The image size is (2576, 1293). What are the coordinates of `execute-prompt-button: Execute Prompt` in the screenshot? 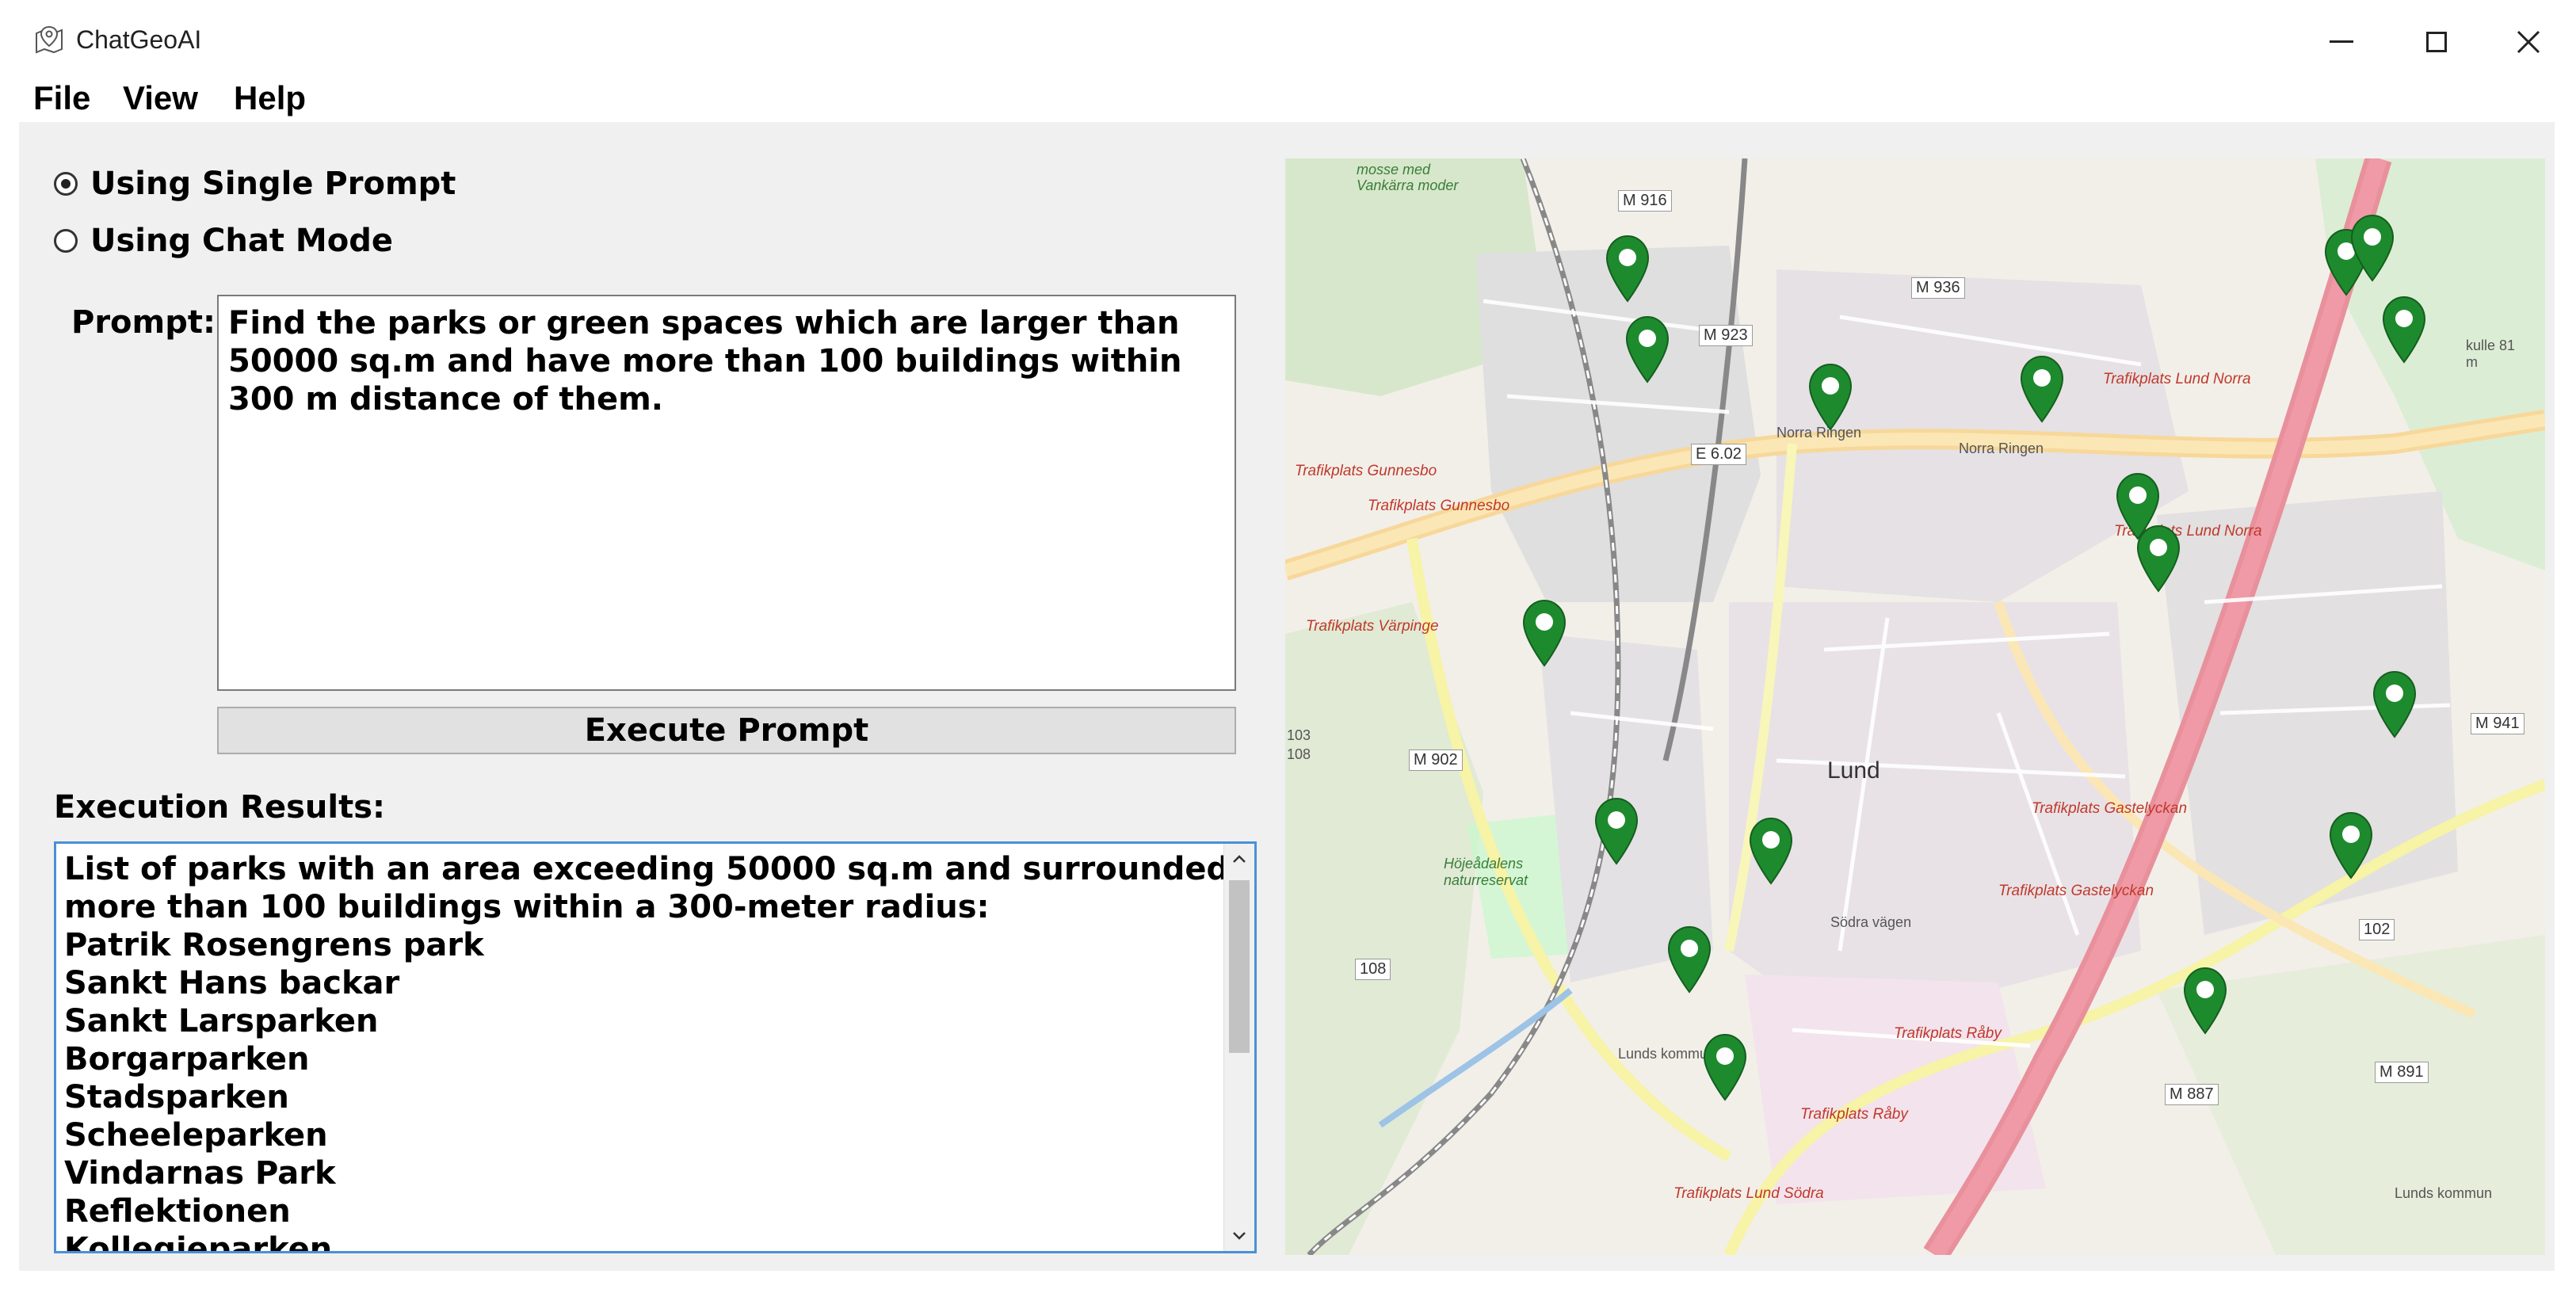 It's located at (726, 730).